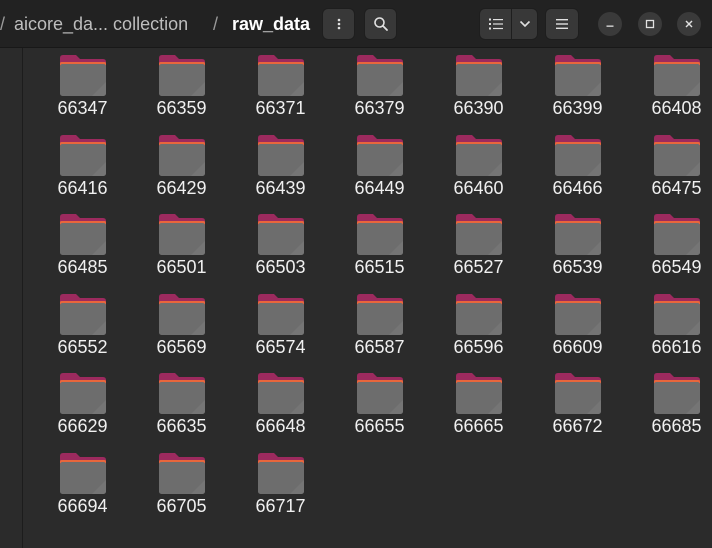 Image resolution: width=712 pixels, height=548 pixels. Describe the element at coordinates (650, 24) in the screenshot. I see `maximize-button` at that location.